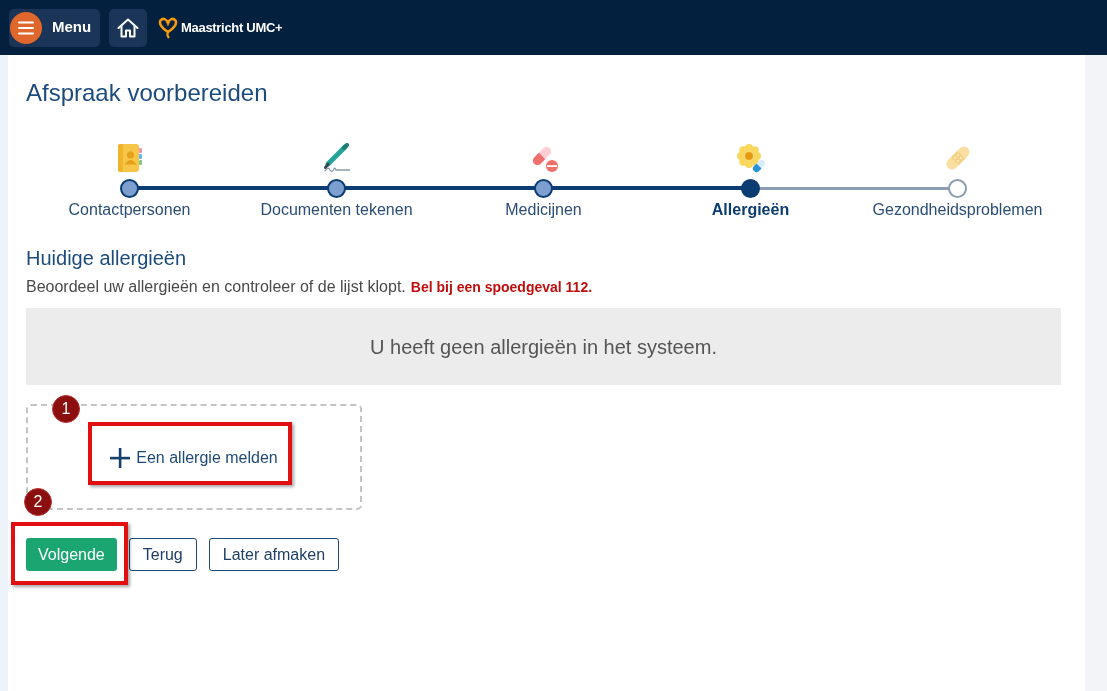 The image size is (1107, 691). What do you see at coordinates (66, 409) in the screenshot?
I see `annotation-number: 1` at bounding box center [66, 409].